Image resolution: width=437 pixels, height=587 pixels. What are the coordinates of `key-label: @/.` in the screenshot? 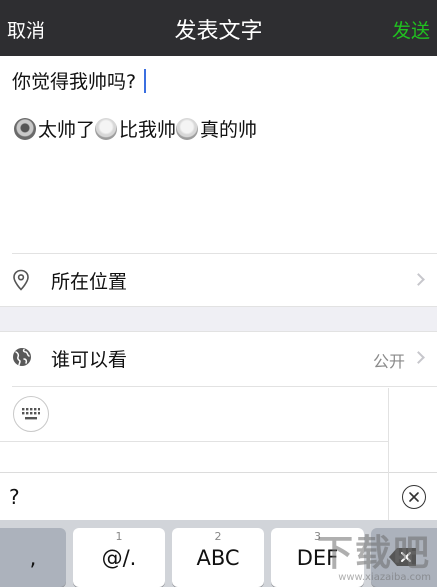 It's located at (119, 558).